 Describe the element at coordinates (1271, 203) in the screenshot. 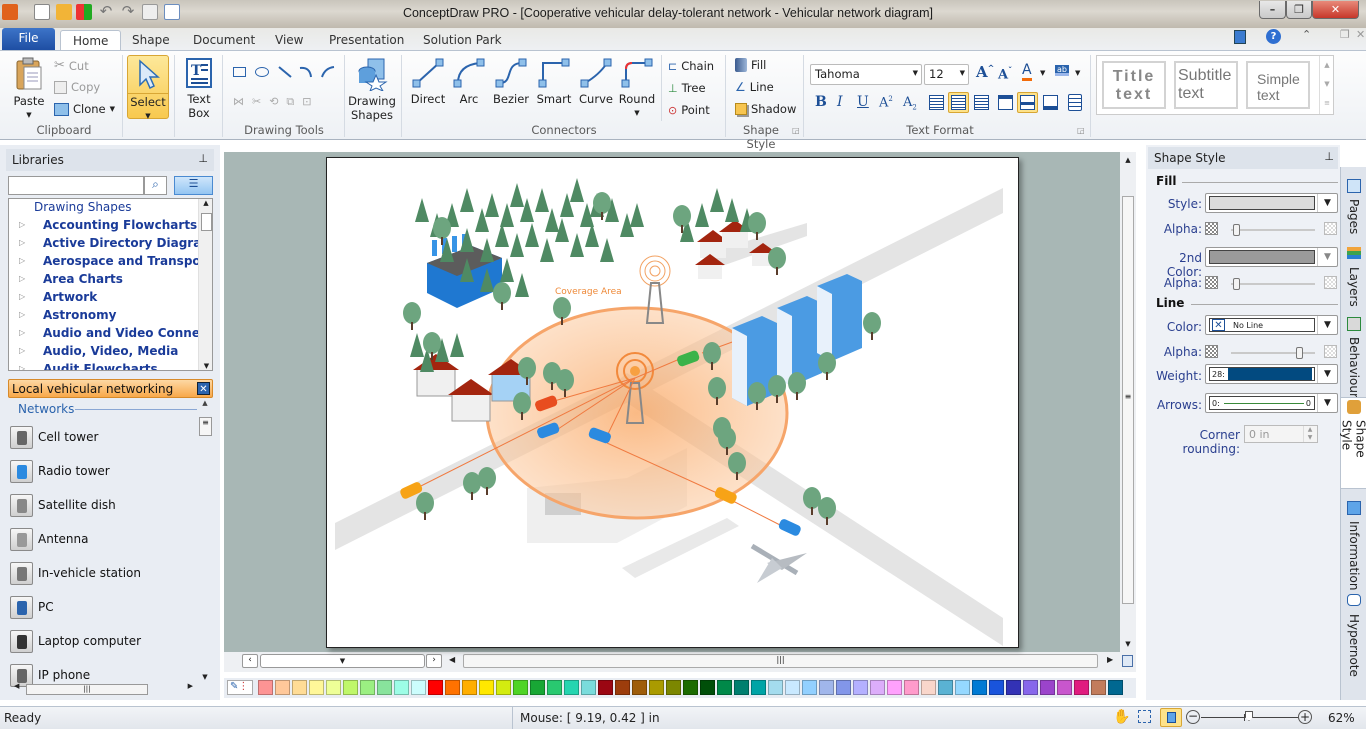

I see `fill-style-select: ▼` at that location.